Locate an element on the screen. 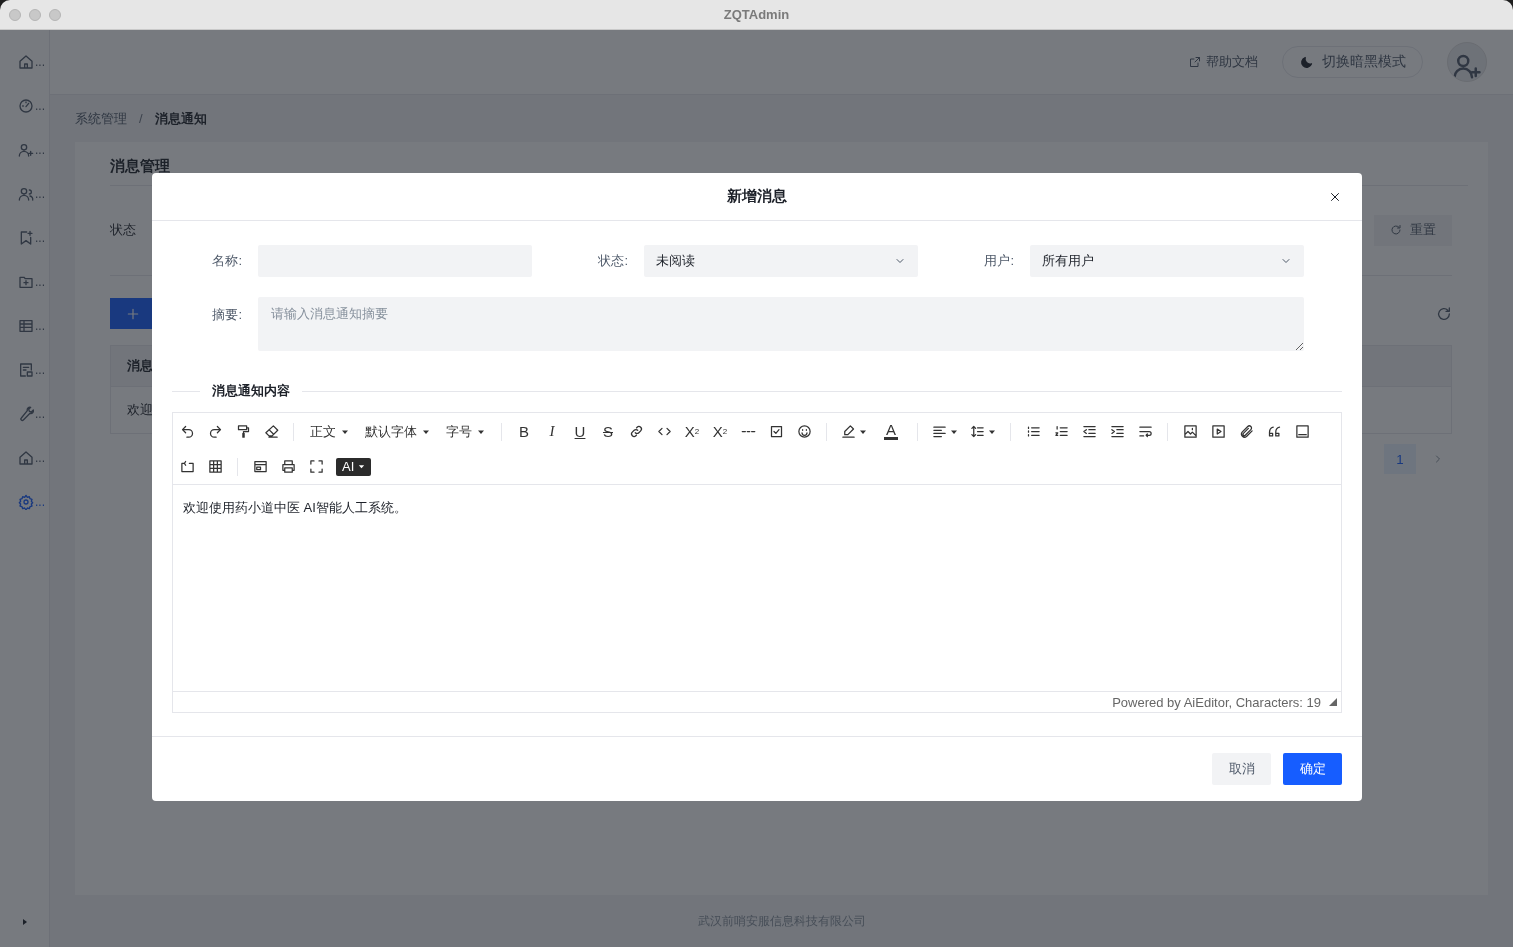 The width and height of the screenshot is (1513, 947). dialog-title: 新增消息 is located at coordinates (757, 196).